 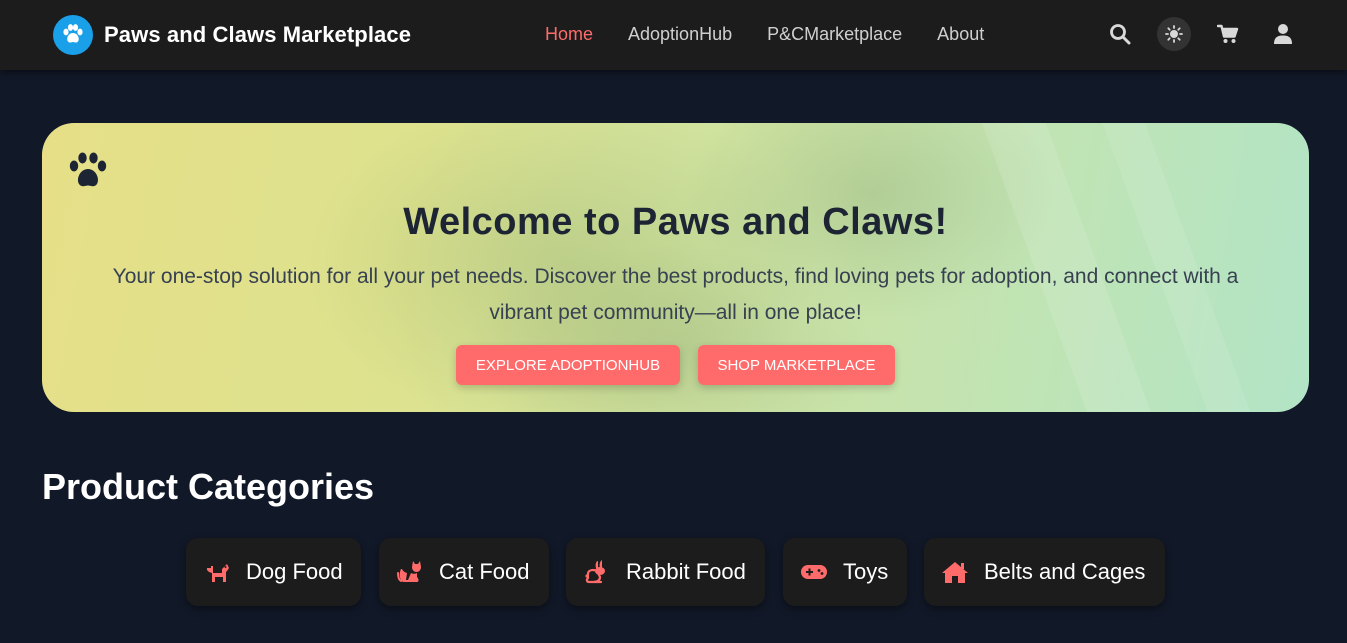 What do you see at coordinates (866, 571) in the screenshot?
I see `category-label: Toys` at bounding box center [866, 571].